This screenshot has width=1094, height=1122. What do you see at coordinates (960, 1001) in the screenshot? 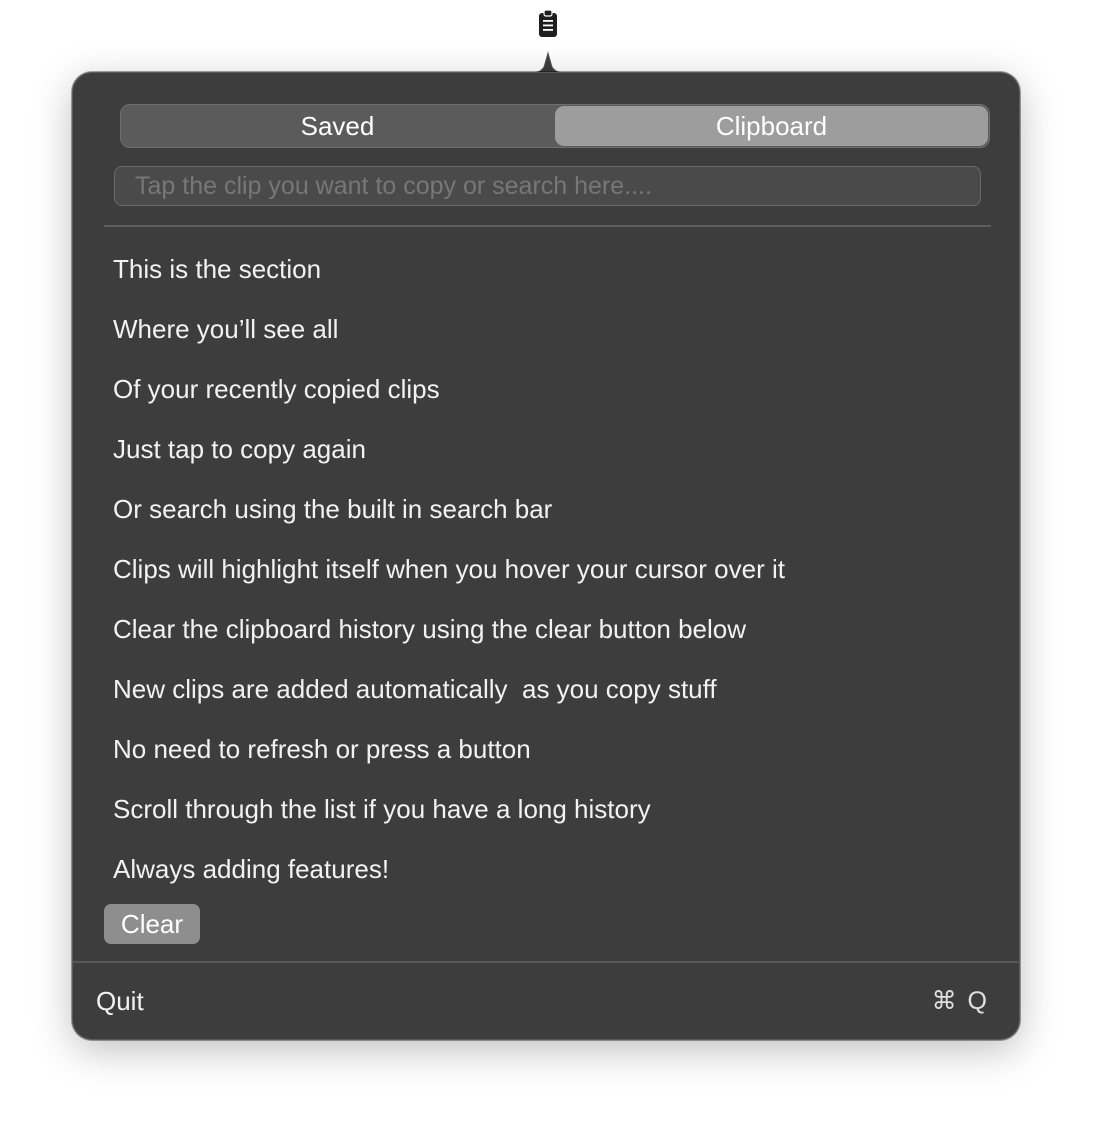
I see `quit-shortcut: ⌘ Q` at bounding box center [960, 1001].